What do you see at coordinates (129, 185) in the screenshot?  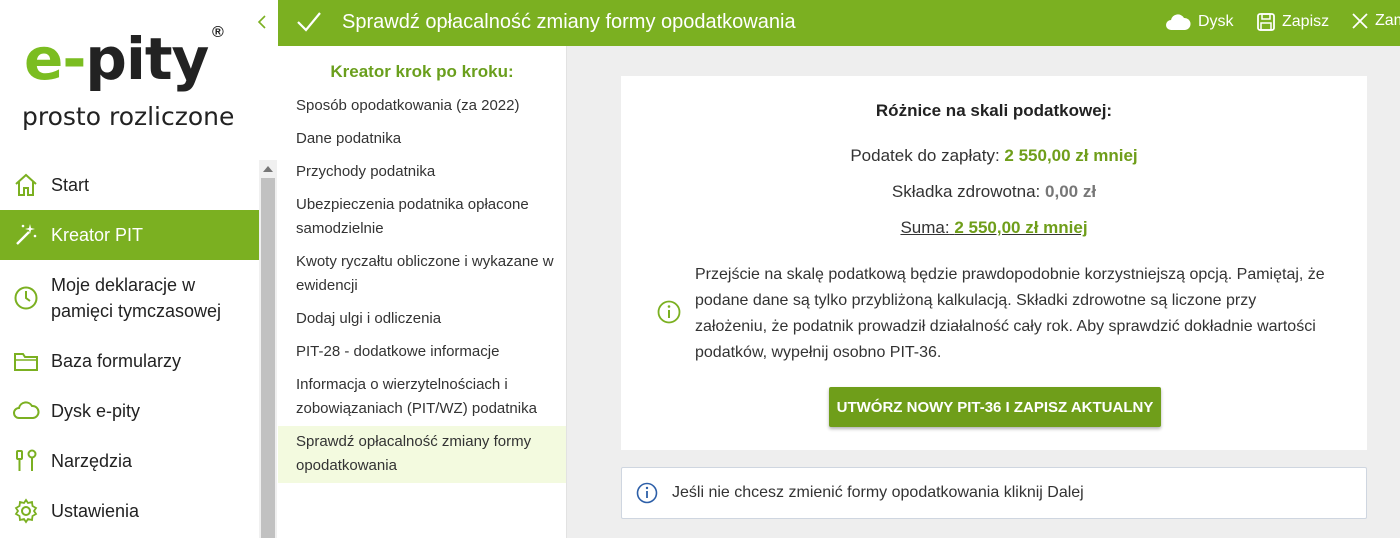 I see `sidebar-item-start: Start` at bounding box center [129, 185].